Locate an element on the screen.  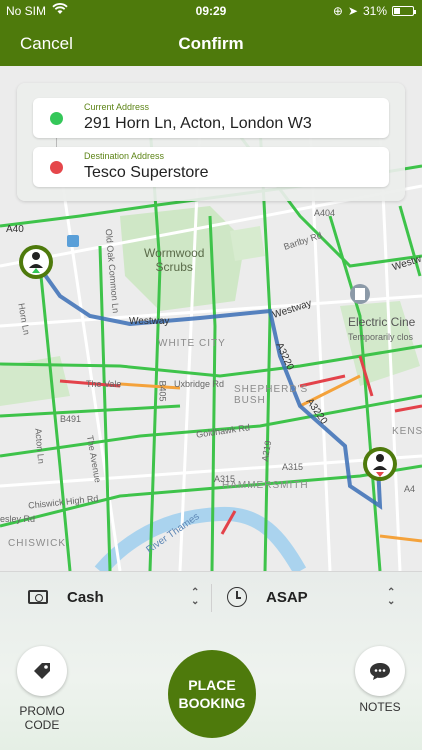
time-selector: ASAP ⌃ ⌄ is located at coordinates (313, 597).